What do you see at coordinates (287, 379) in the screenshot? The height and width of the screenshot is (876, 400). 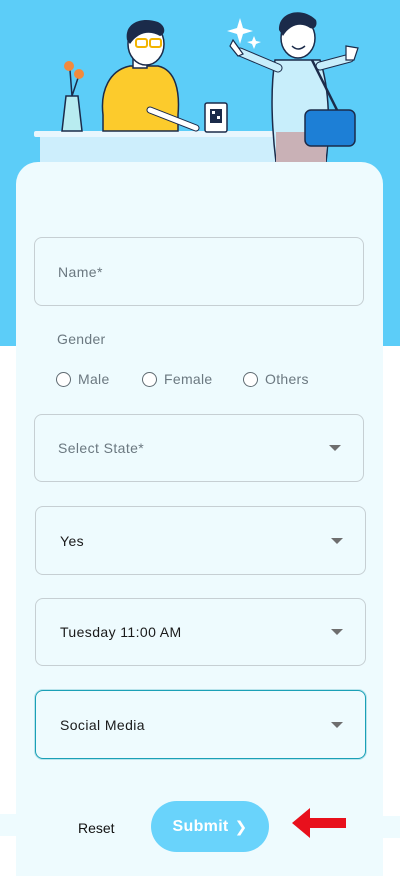 I see `radio-others-label: Others` at bounding box center [287, 379].